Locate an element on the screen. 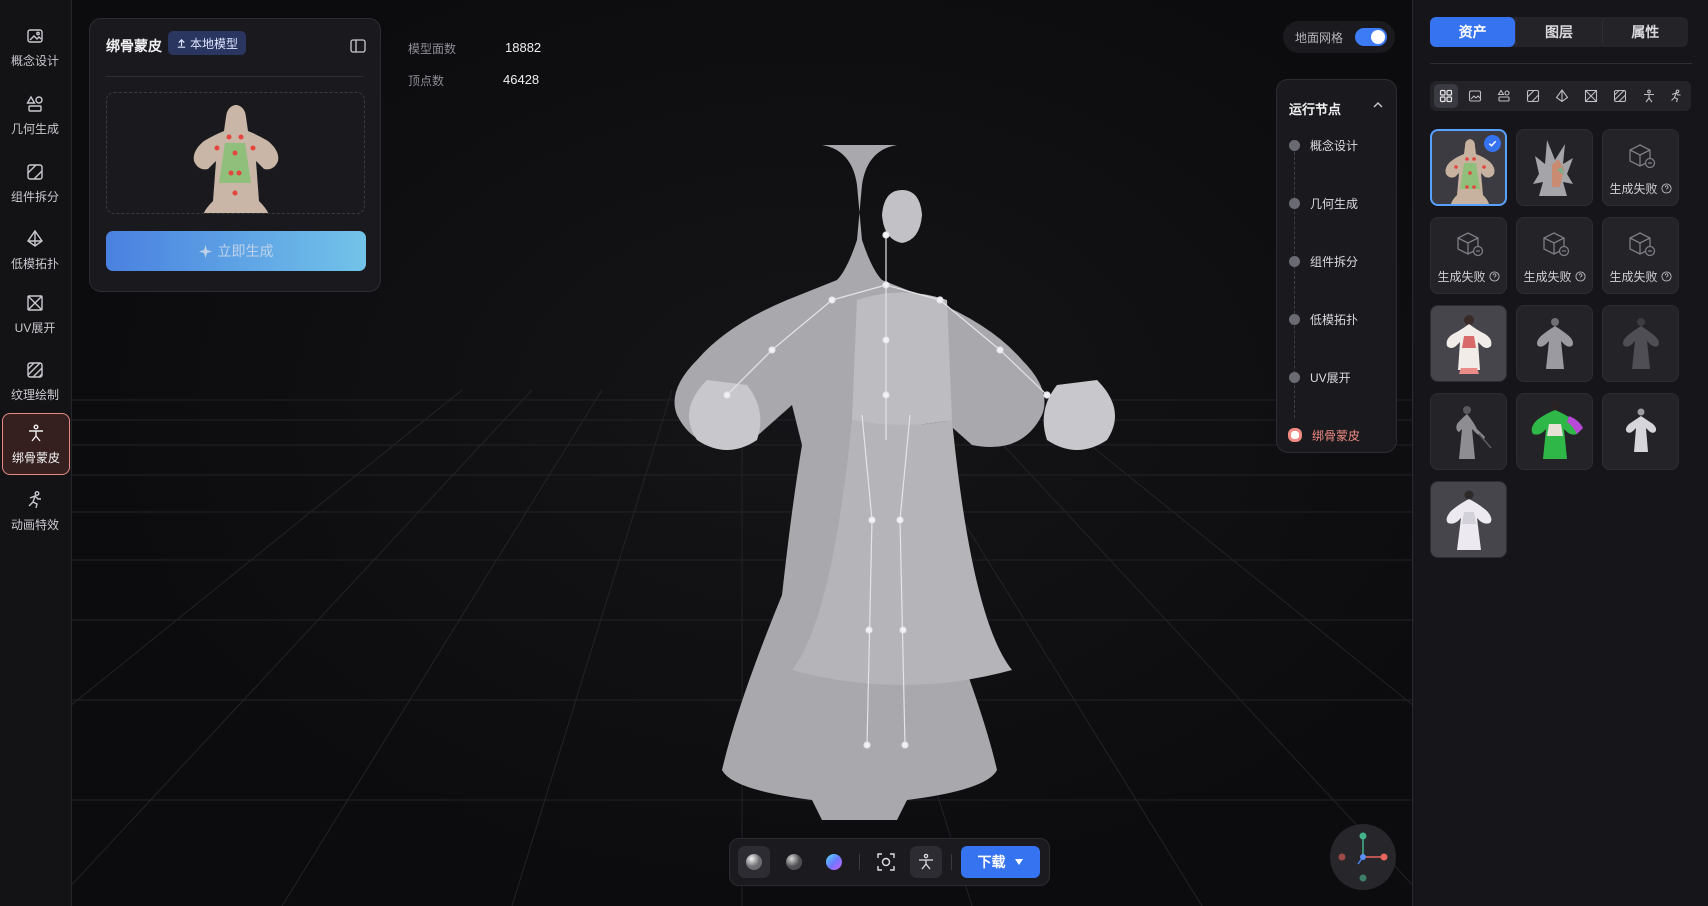 The height and width of the screenshot is (906, 1708). sidebar-item-concept-design: 概念设计 is located at coordinates (35, 47).